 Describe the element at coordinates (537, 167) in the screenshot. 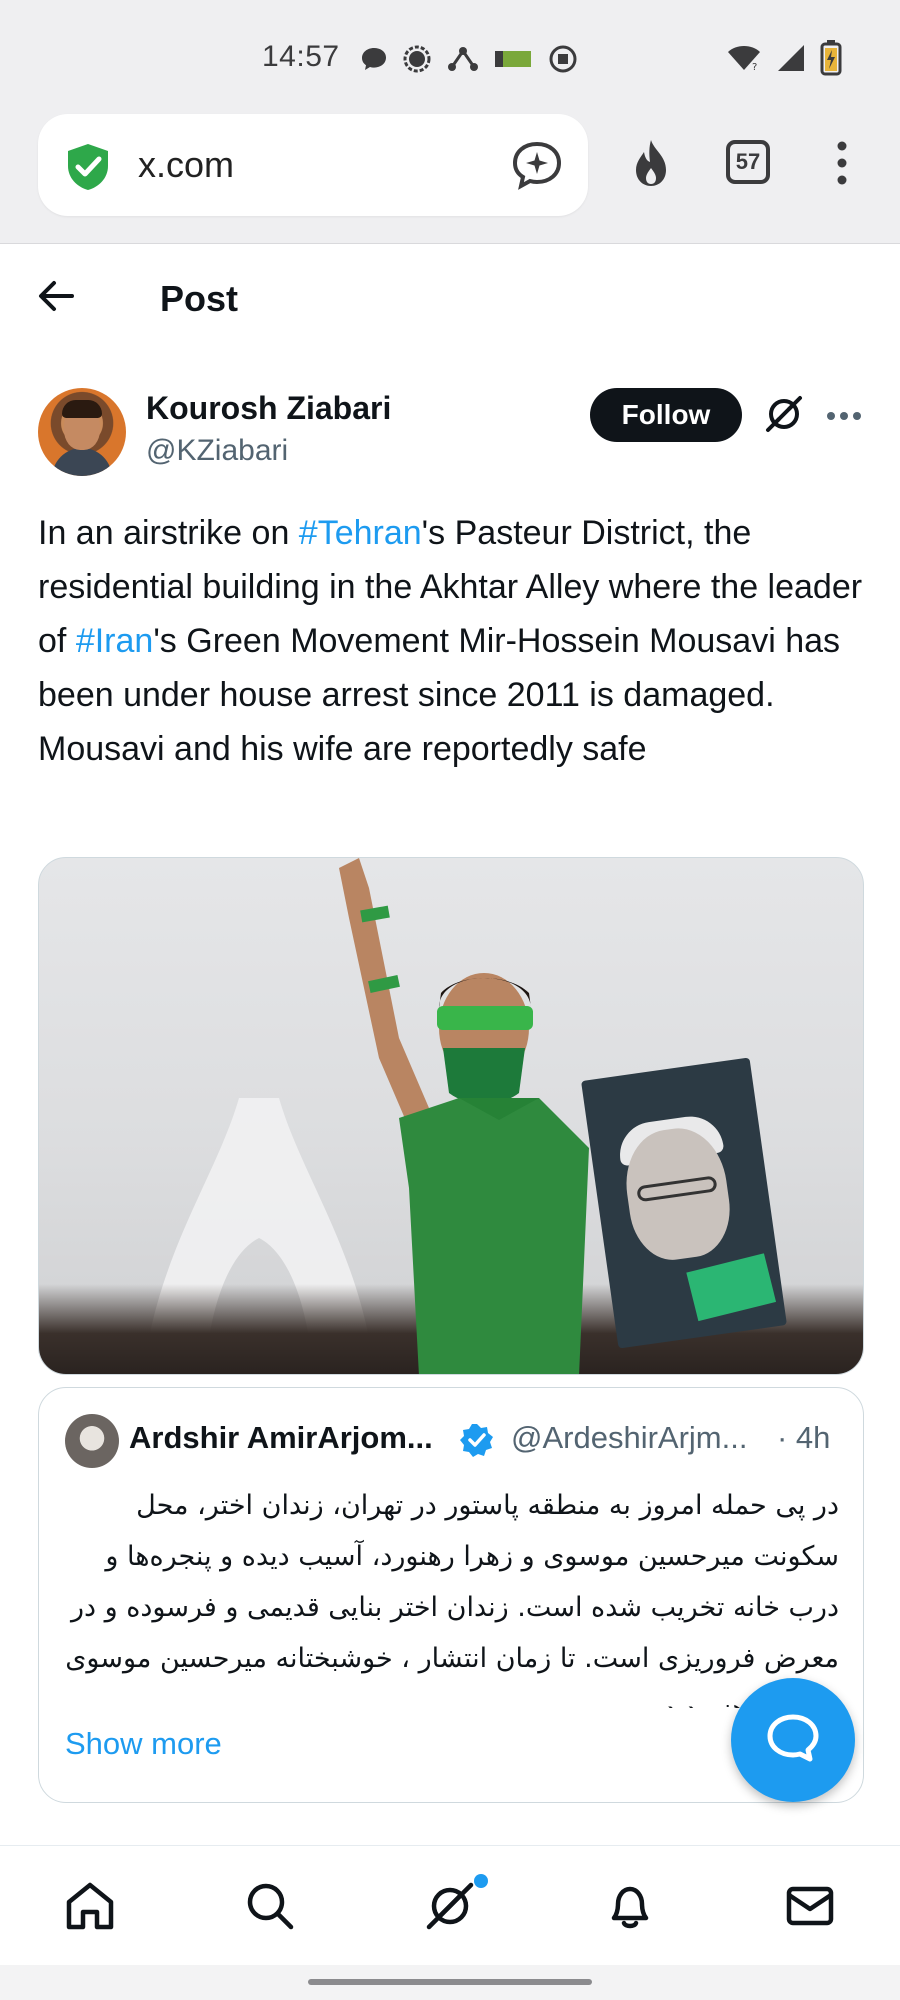

I see `ai-chat-icon` at that location.